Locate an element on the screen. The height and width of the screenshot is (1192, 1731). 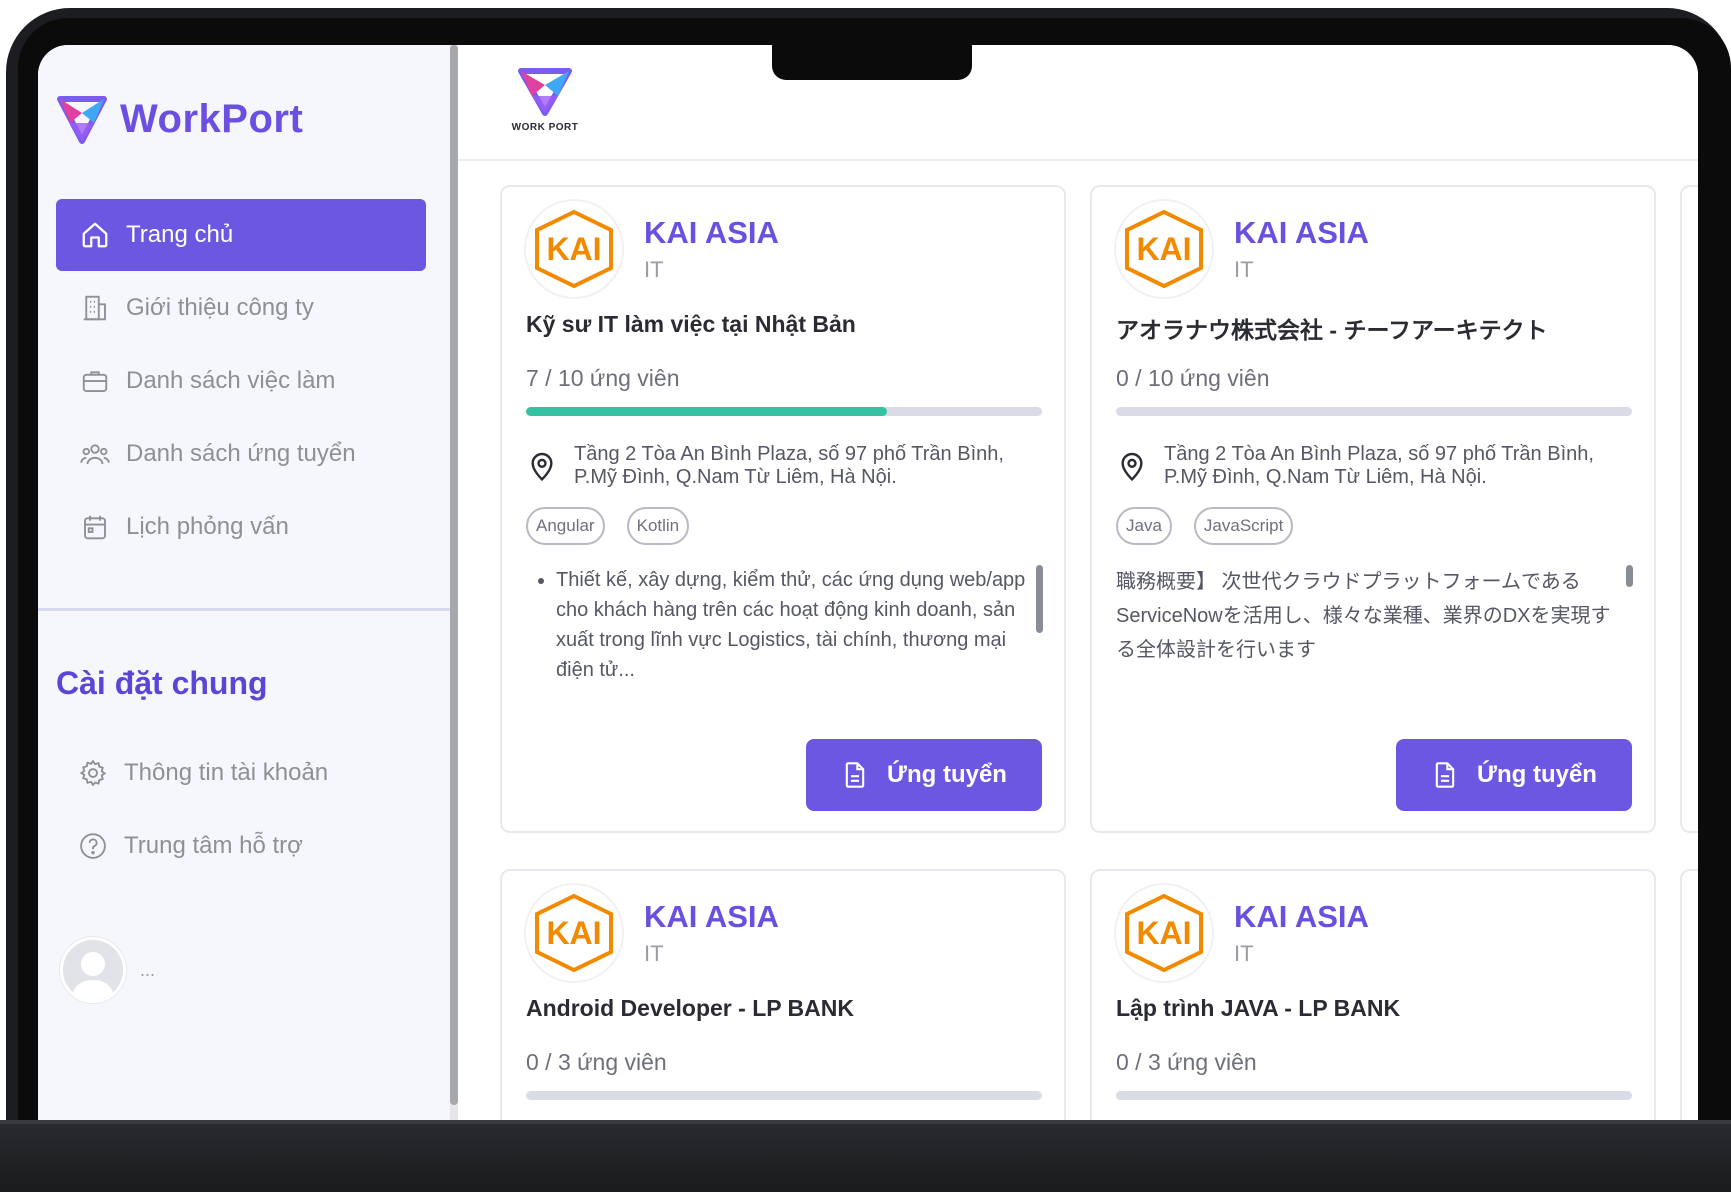
top-logo: WORK PORT is located at coordinates (545, 98).